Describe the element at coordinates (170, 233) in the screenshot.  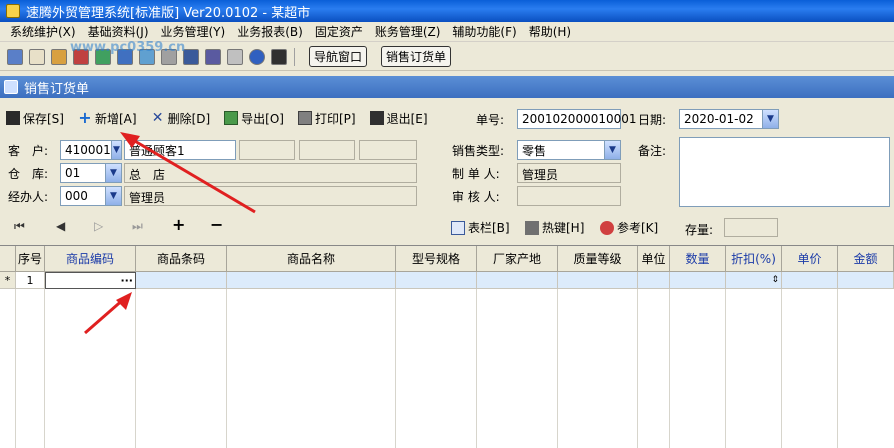
I see `annotation-arrows` at that location.